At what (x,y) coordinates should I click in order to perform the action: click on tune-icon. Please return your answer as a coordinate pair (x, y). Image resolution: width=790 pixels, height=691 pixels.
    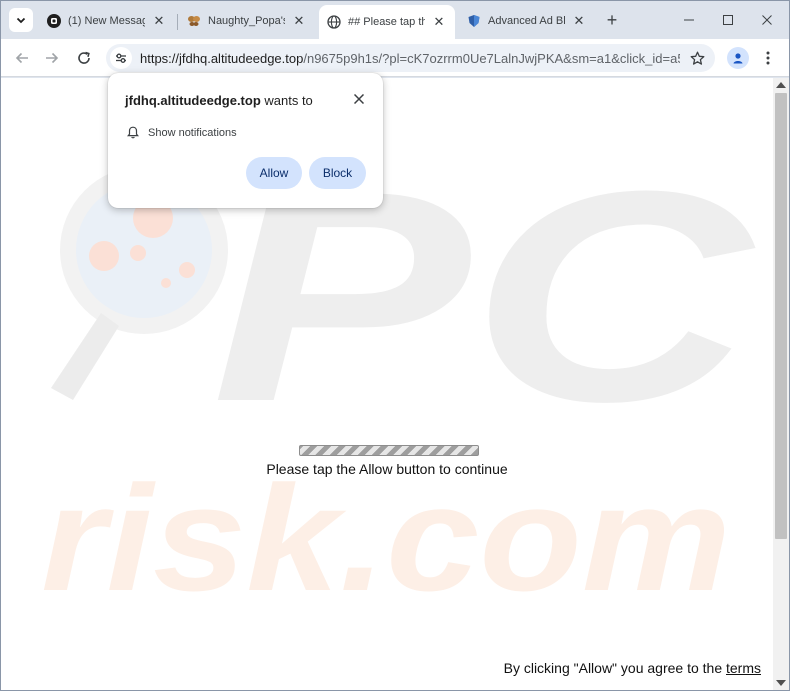
    Looking at the image, I should click on (121, 58).